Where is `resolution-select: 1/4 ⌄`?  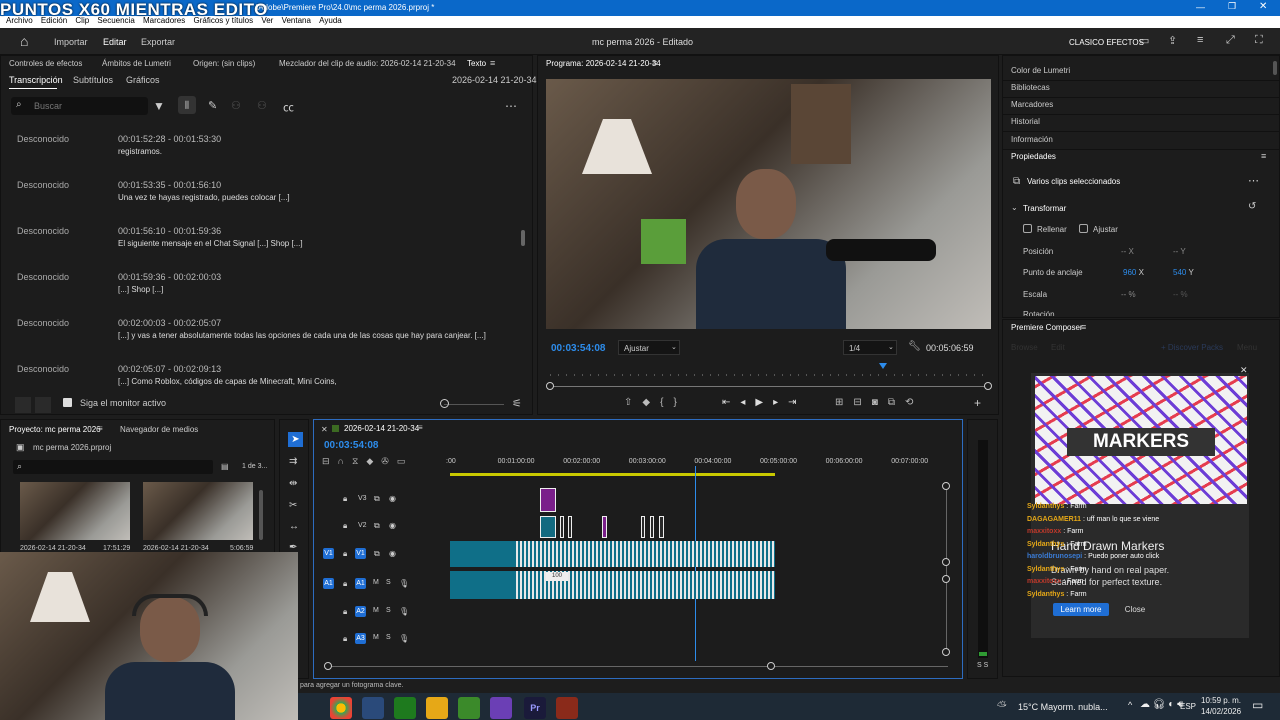
resolution-select: 1/4 ⌄ is located at coordinates (870, 347).